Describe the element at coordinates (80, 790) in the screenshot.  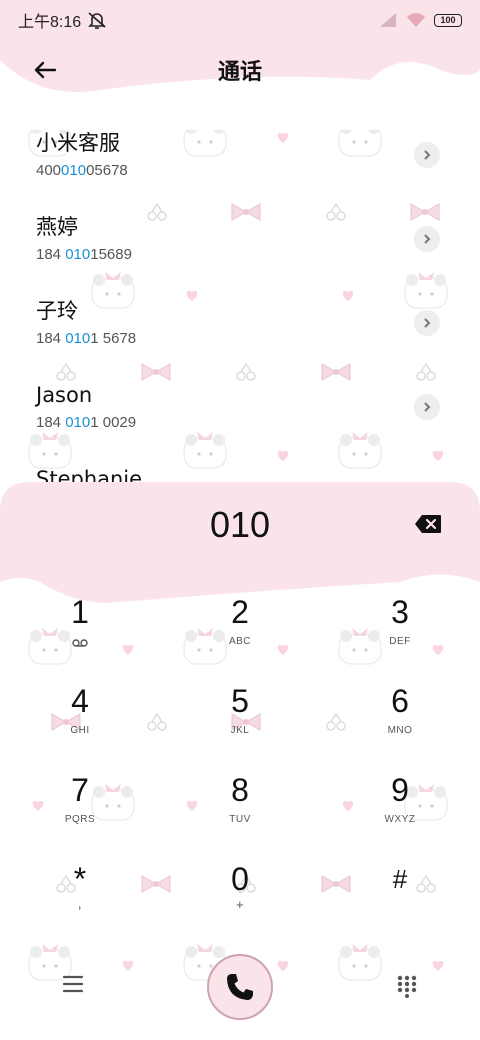
I see `key-digit: 7` at that location.